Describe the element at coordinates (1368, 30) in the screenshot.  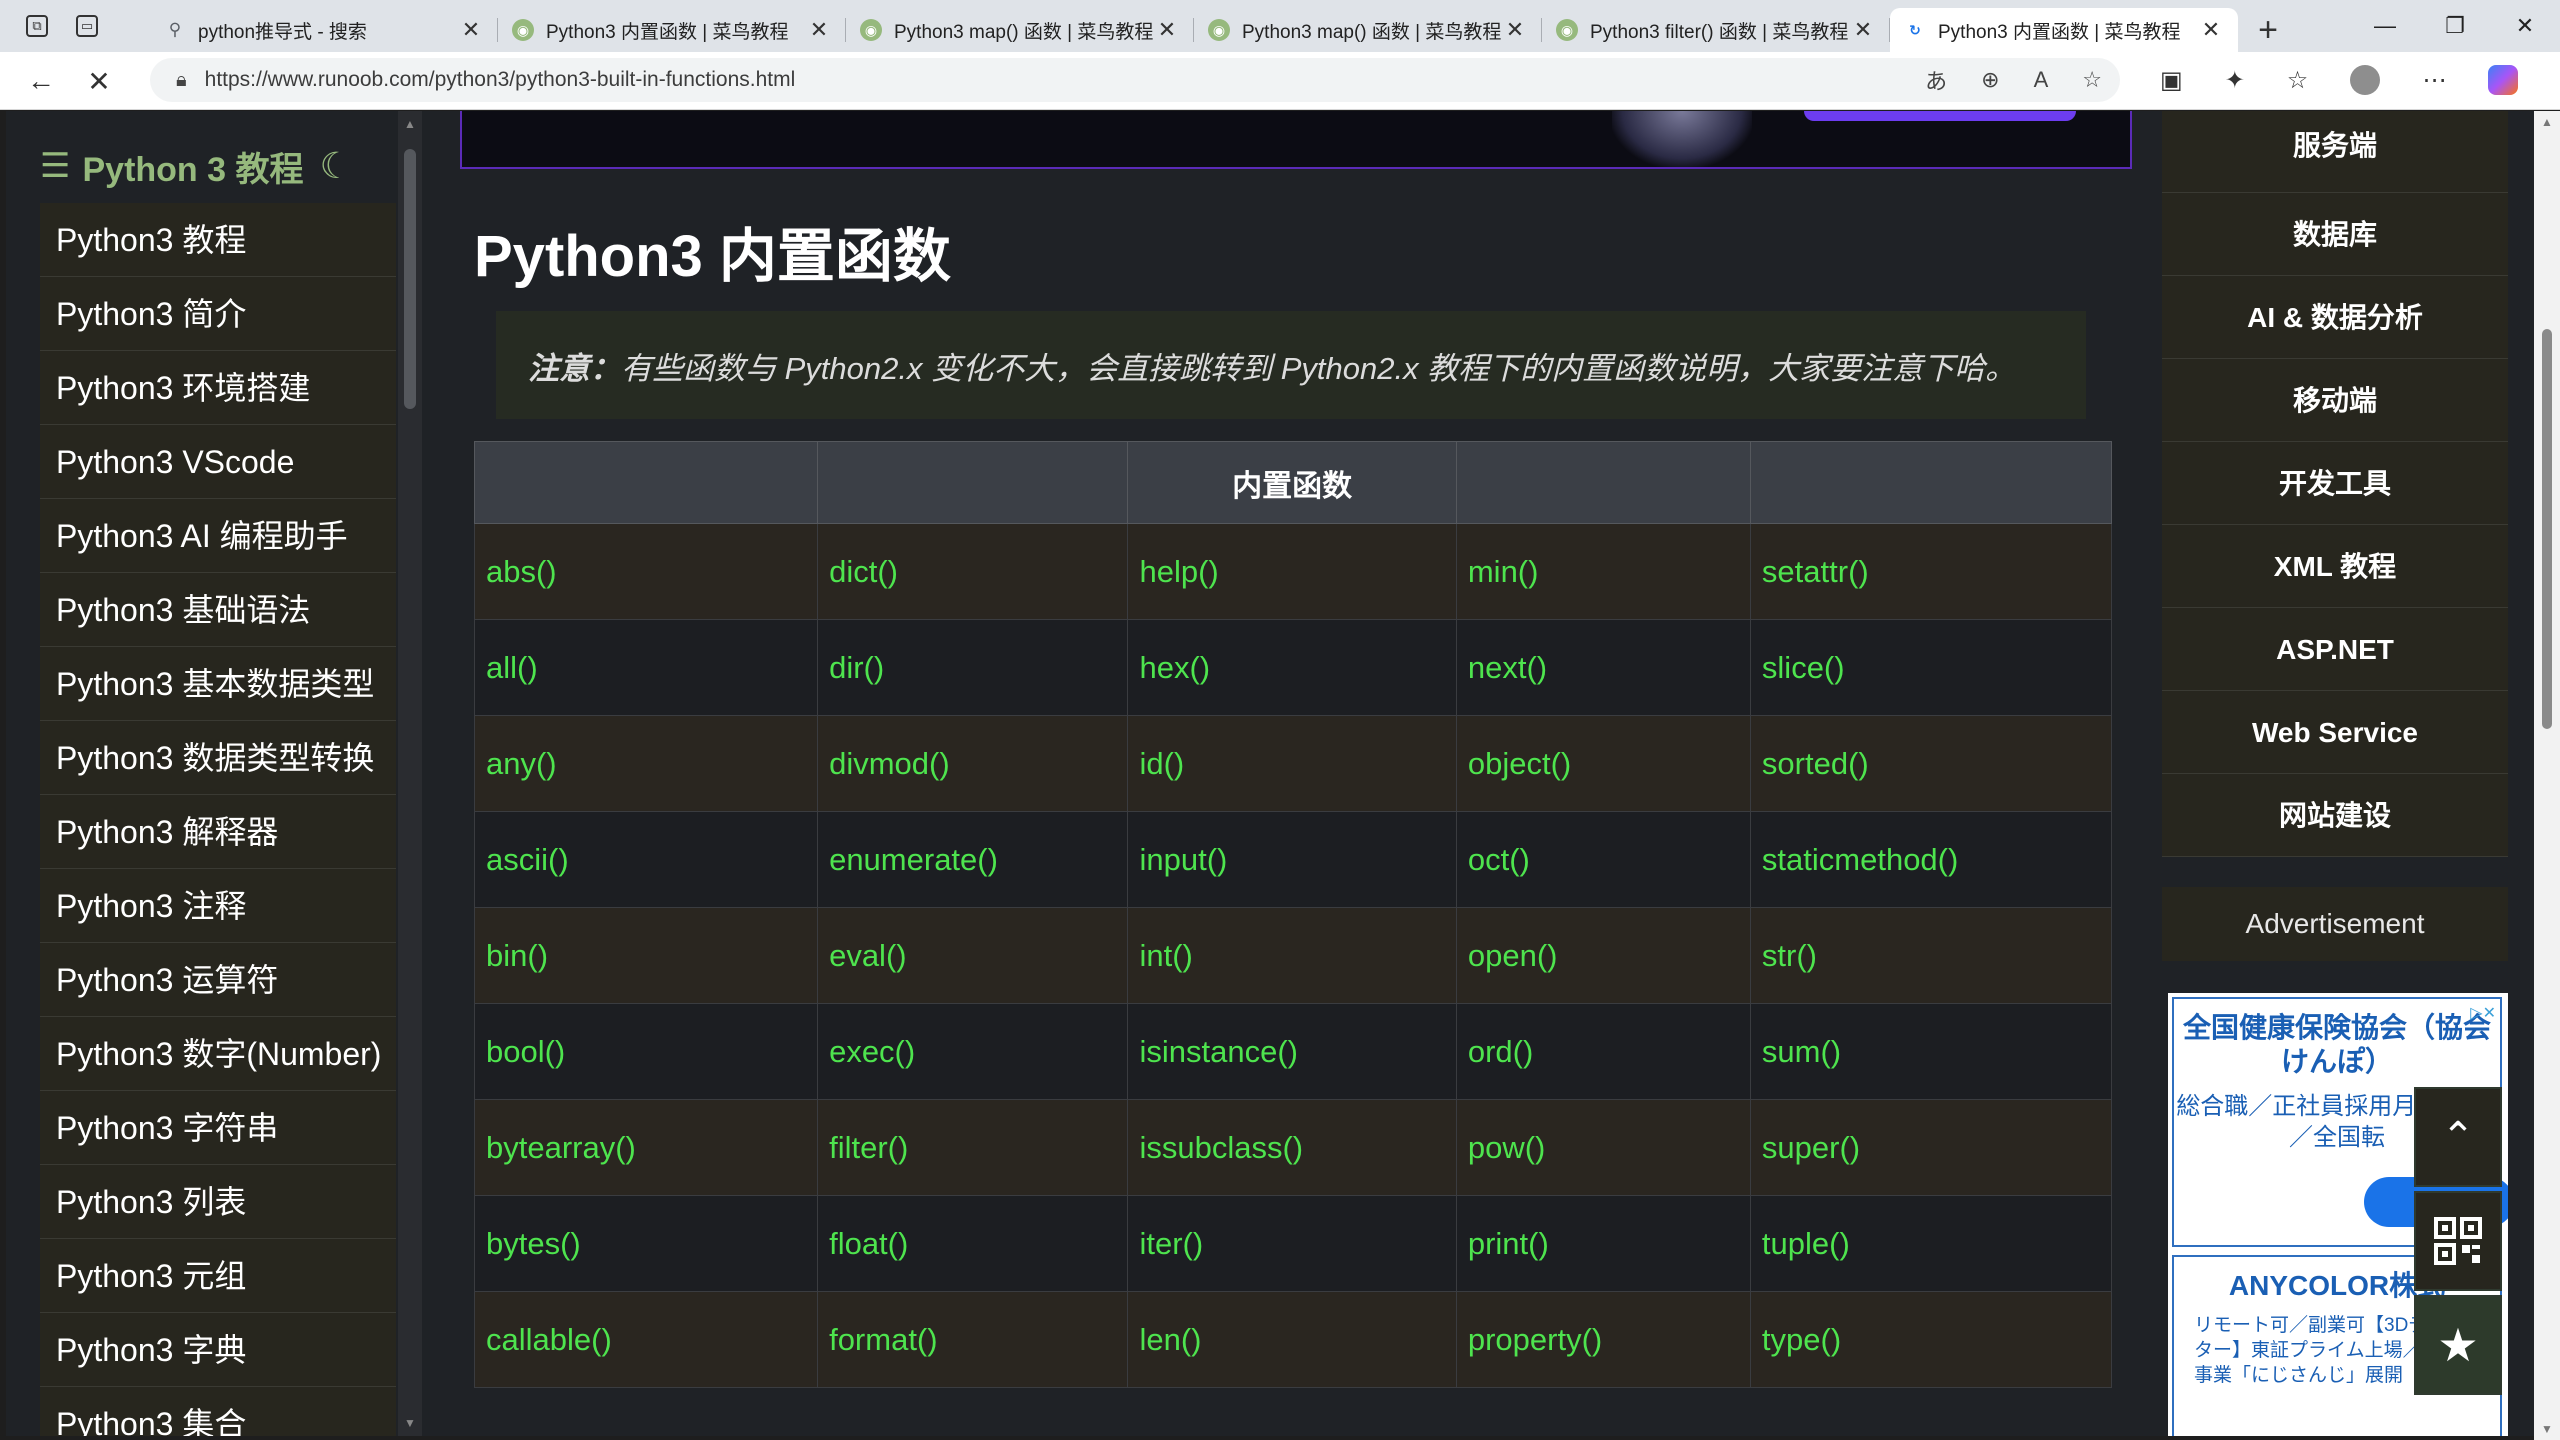
I see `tab-3: ◉ Python3 map() 函数 | 菜鸟教程 ✕` at that location.